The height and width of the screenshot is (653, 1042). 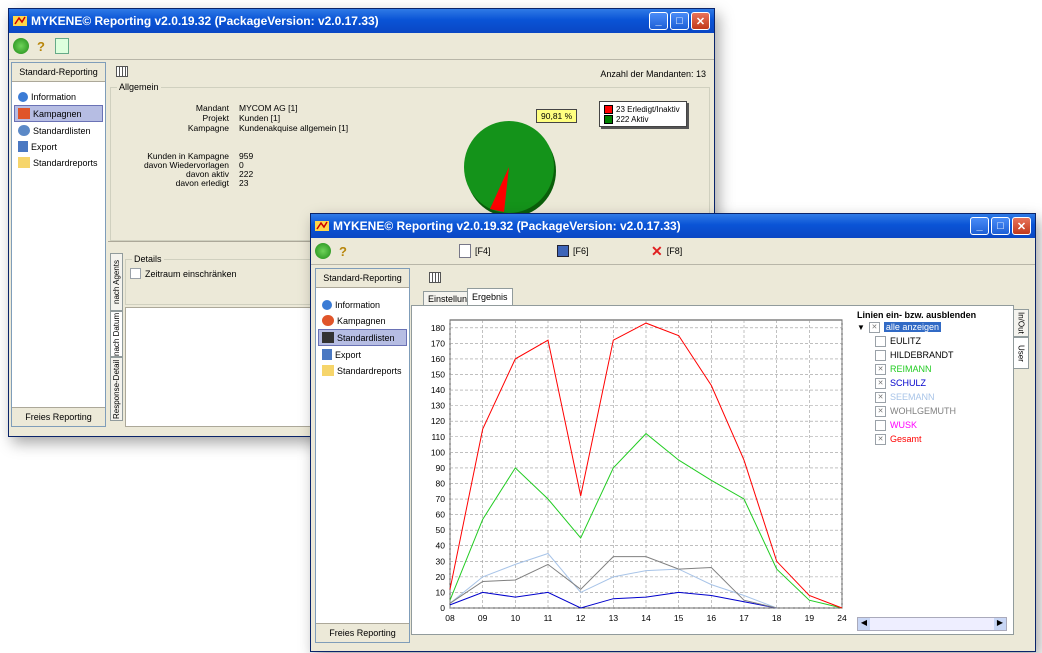 What do you see at coordinates (1021, 323) in the screenshot?
I see `side-tab-inout: In/Out` at bounding box center [1021, 323].